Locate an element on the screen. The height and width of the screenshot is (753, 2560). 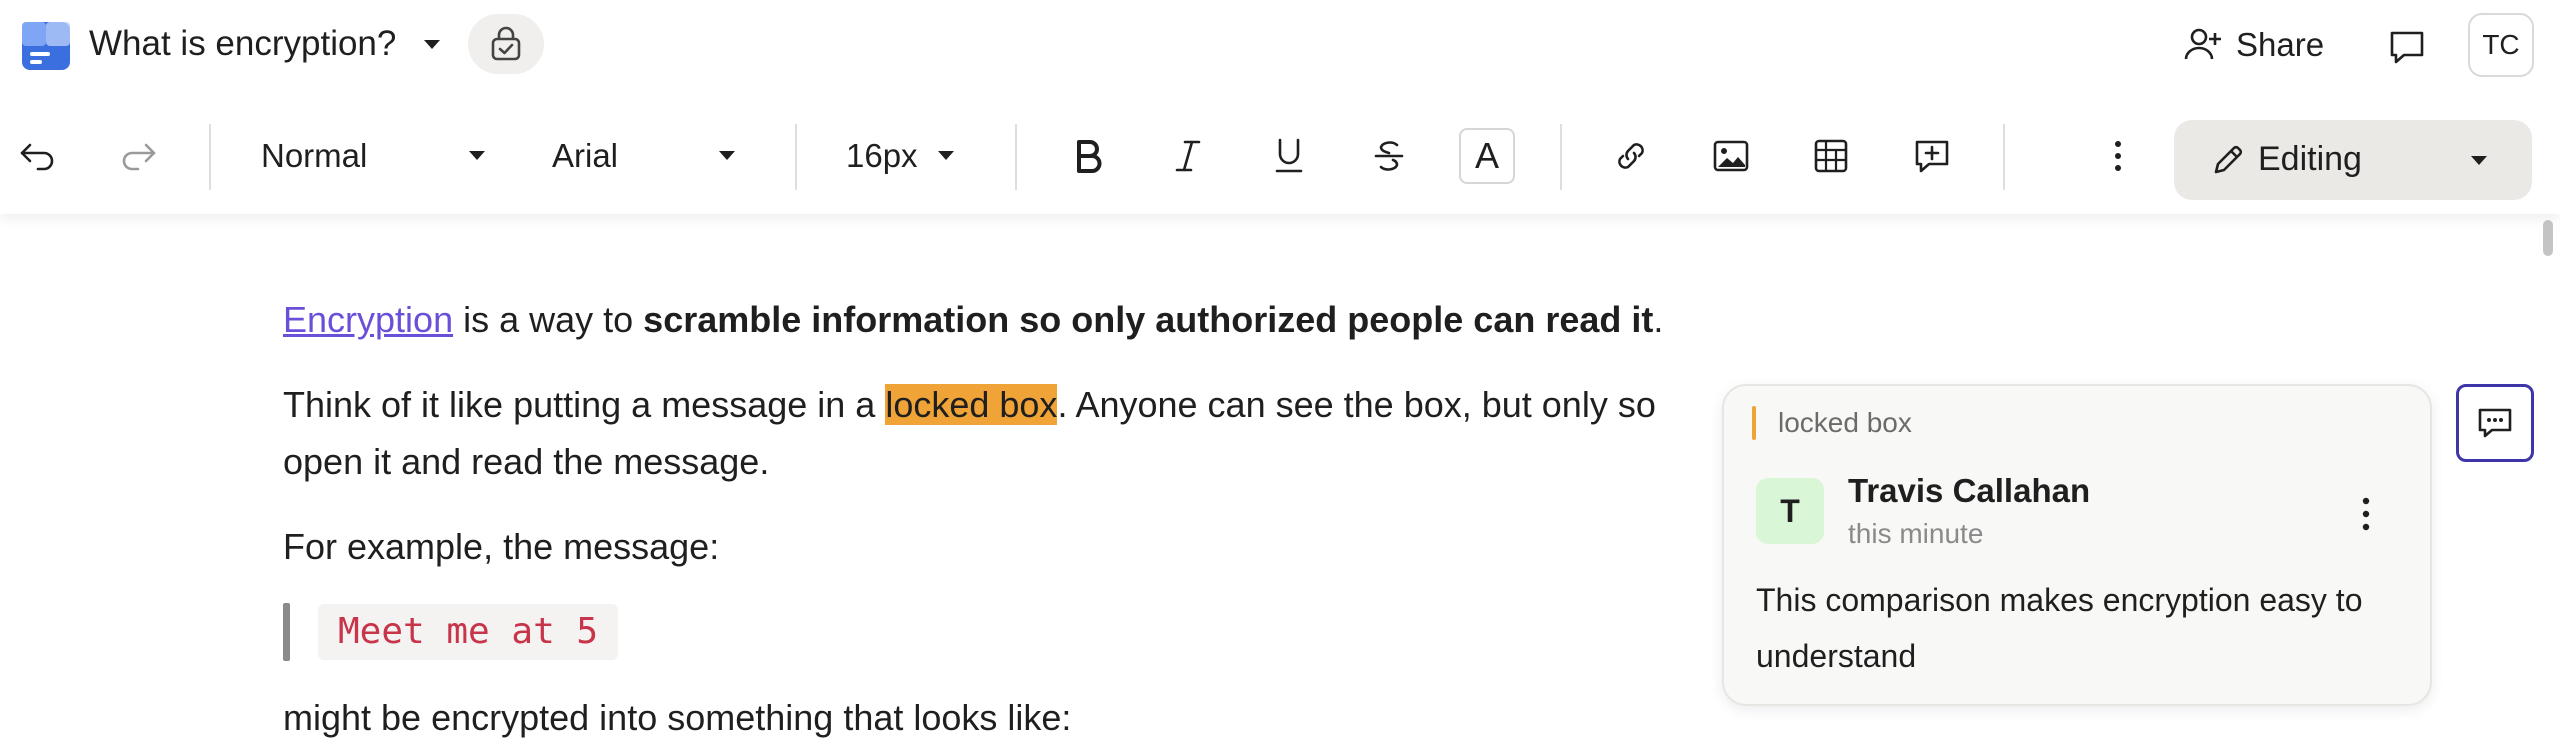
comment-timestamp: this minute is located at coordinates (1916, 533).